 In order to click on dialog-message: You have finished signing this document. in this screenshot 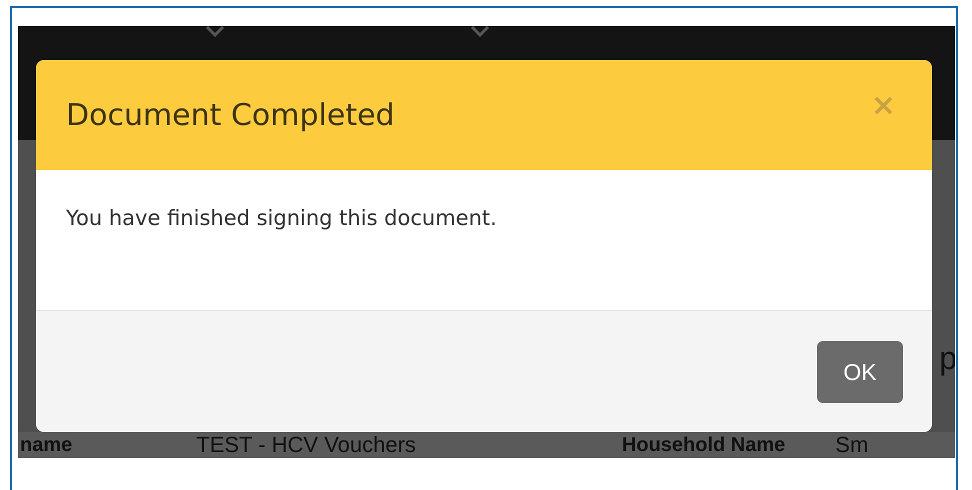, I will do `click(281, 218)`.